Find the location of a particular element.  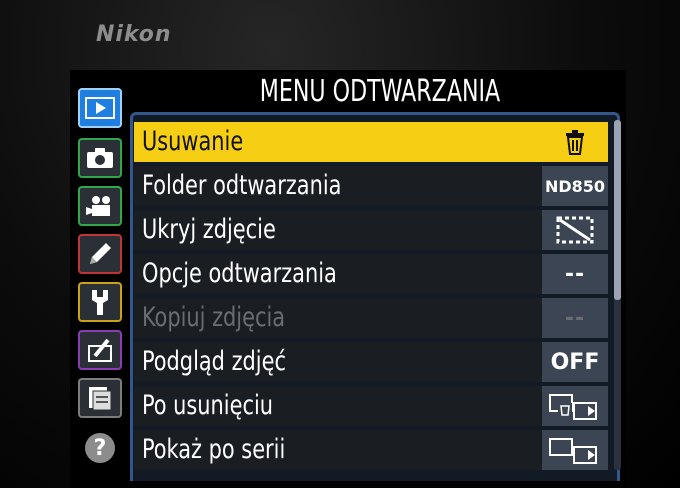

tab-movie-shooting is located at coordinates (100, 206).